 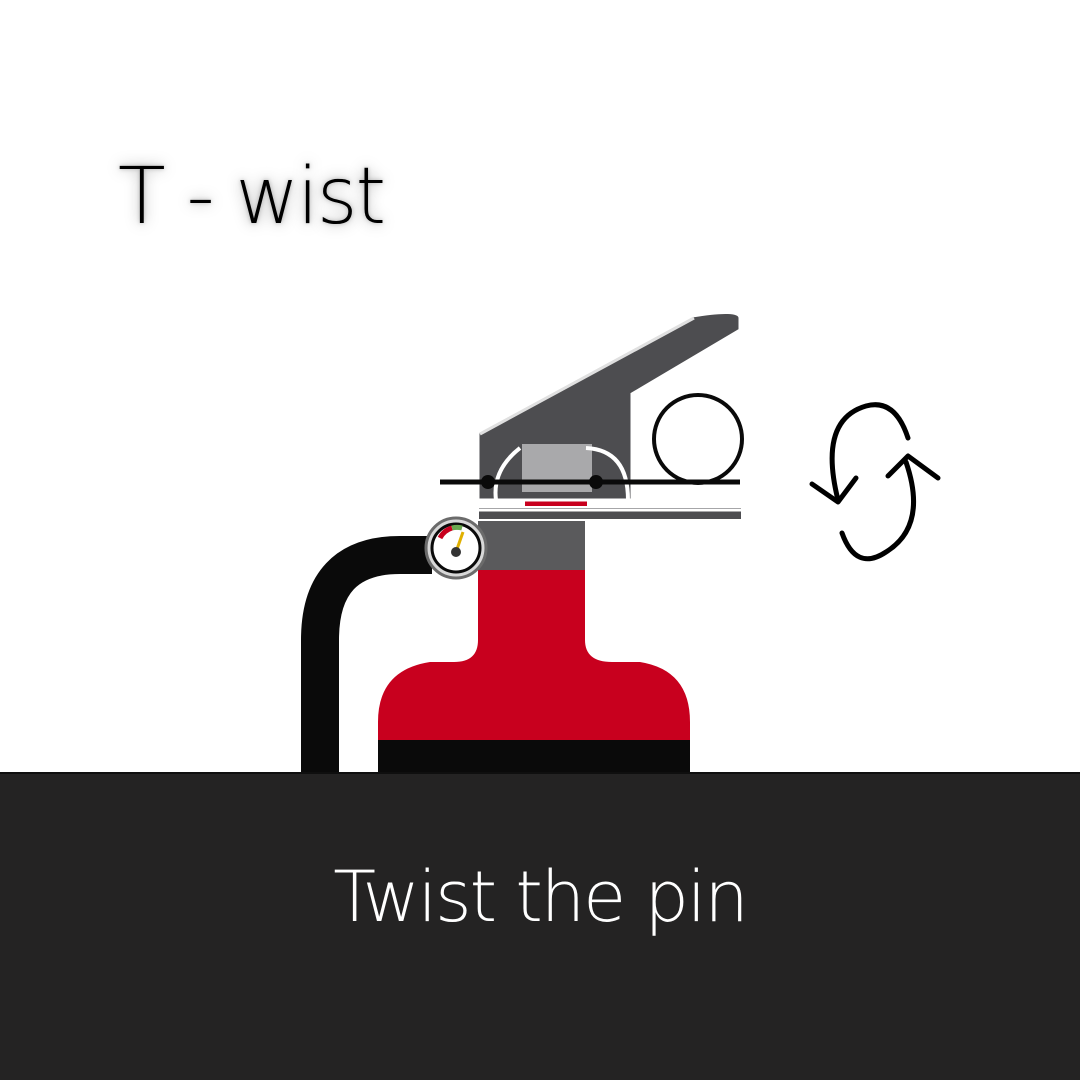 What do you see at coordinates (698, 439) in the screenshot?
I see `pin-ring` at bounding box center [698, 439].